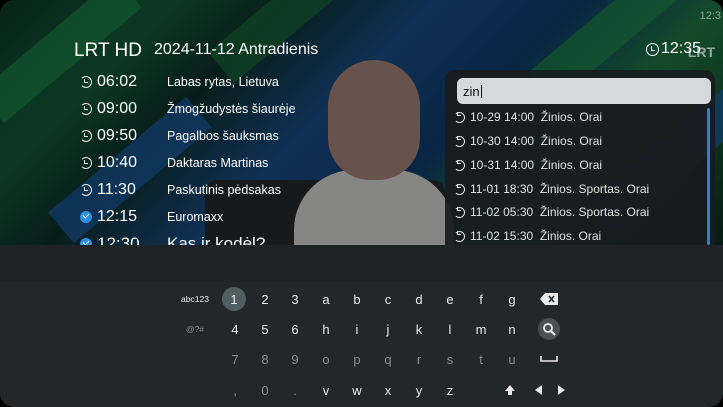 Image resolution: width=723 pixels, height=407 pixels. Describe the element at coordinates (218, 163) in the screenshot. I see `program-title: Daktaras Martinas` at that location.